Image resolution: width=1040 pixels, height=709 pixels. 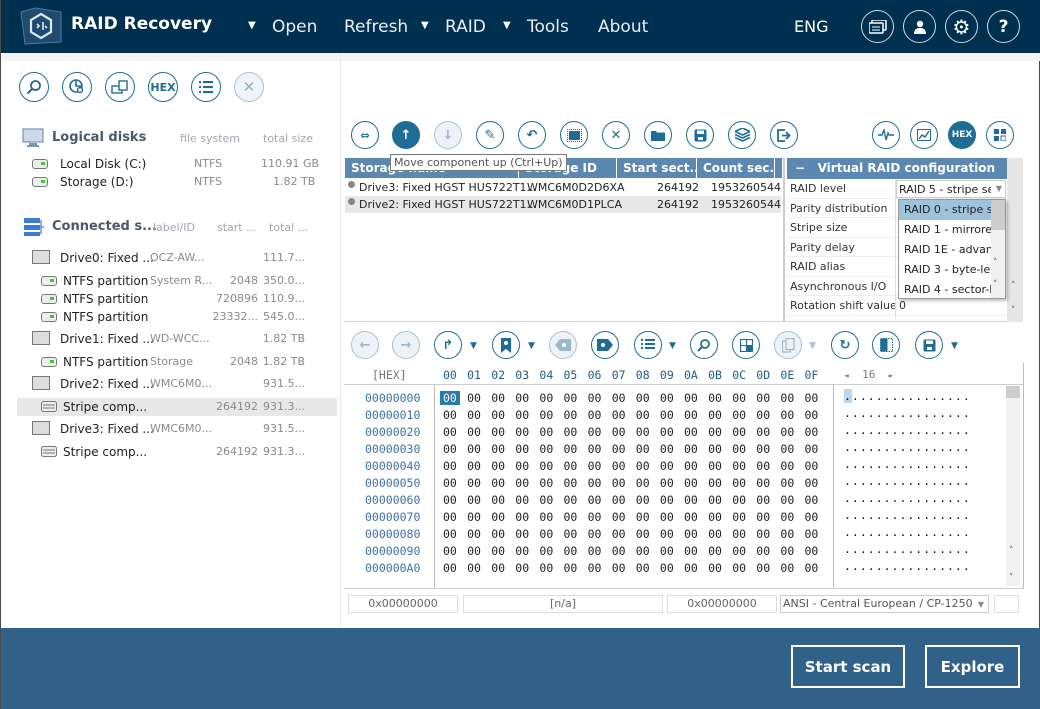 What do you see at coordinates (848, 666) in the screenshot?
I see `start-scan-button: Start scan` at bounding box center [848, 666].